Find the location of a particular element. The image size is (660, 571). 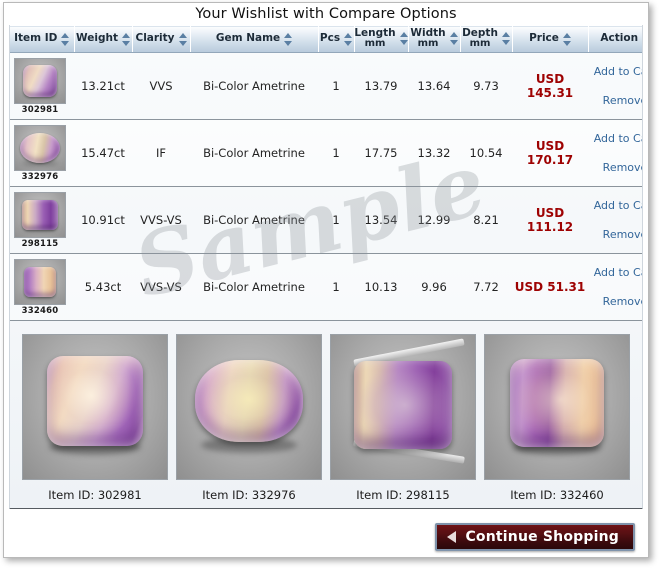

cell-thumbnail: 332976 is located at coordinates (42, 153).